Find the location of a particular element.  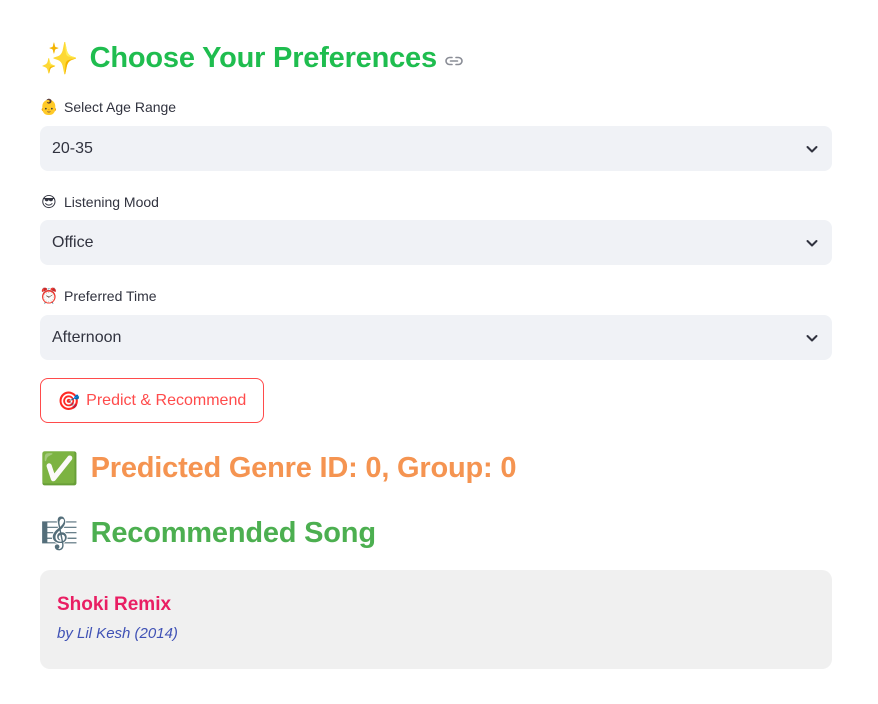

preferred-time-label-text: Preferred Time is located at coordinates (110, 296).